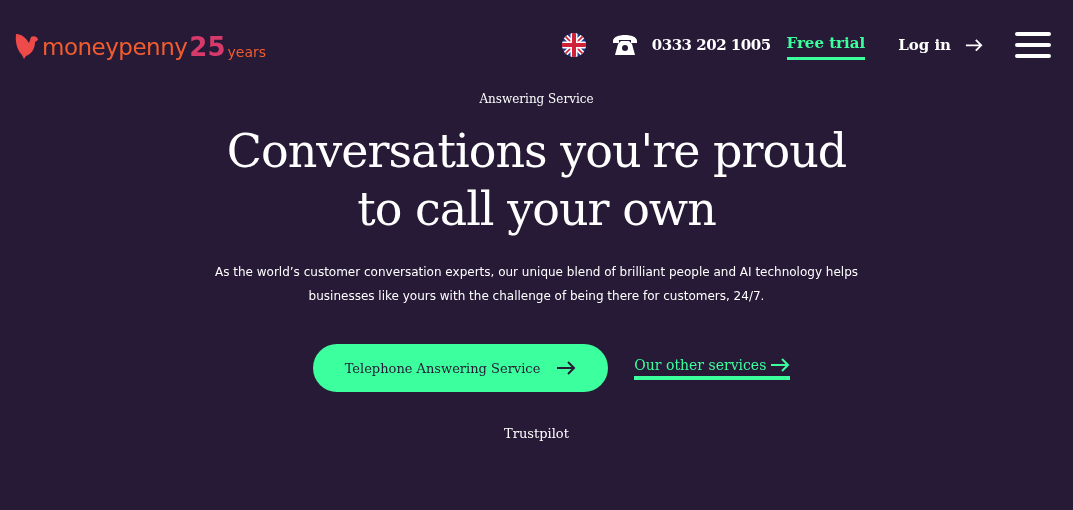  What do you see at coordinates (712, 368) in the screenshot?
I see `other-services-link: Our other services` at bounding box center [712, 368].